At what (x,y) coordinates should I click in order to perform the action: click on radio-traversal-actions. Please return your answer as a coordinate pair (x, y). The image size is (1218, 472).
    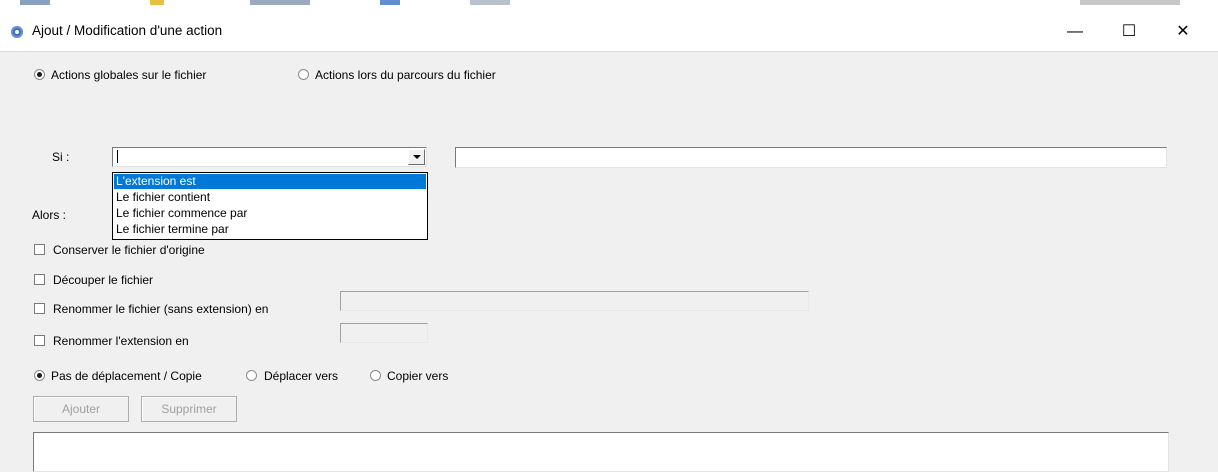
    Looking at the image, I should click on (303, 74).